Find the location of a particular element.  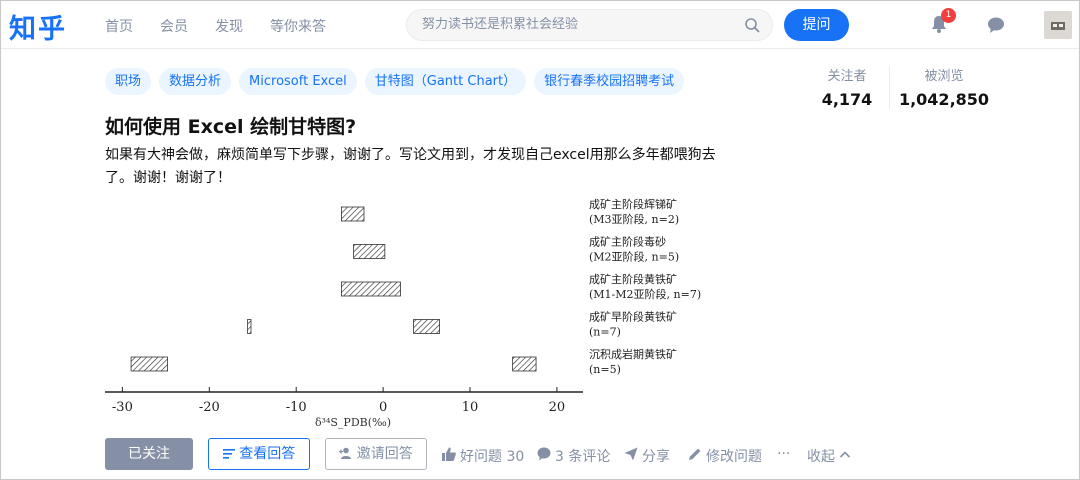

share-label: 分享 is located at coordinates (656, 457).